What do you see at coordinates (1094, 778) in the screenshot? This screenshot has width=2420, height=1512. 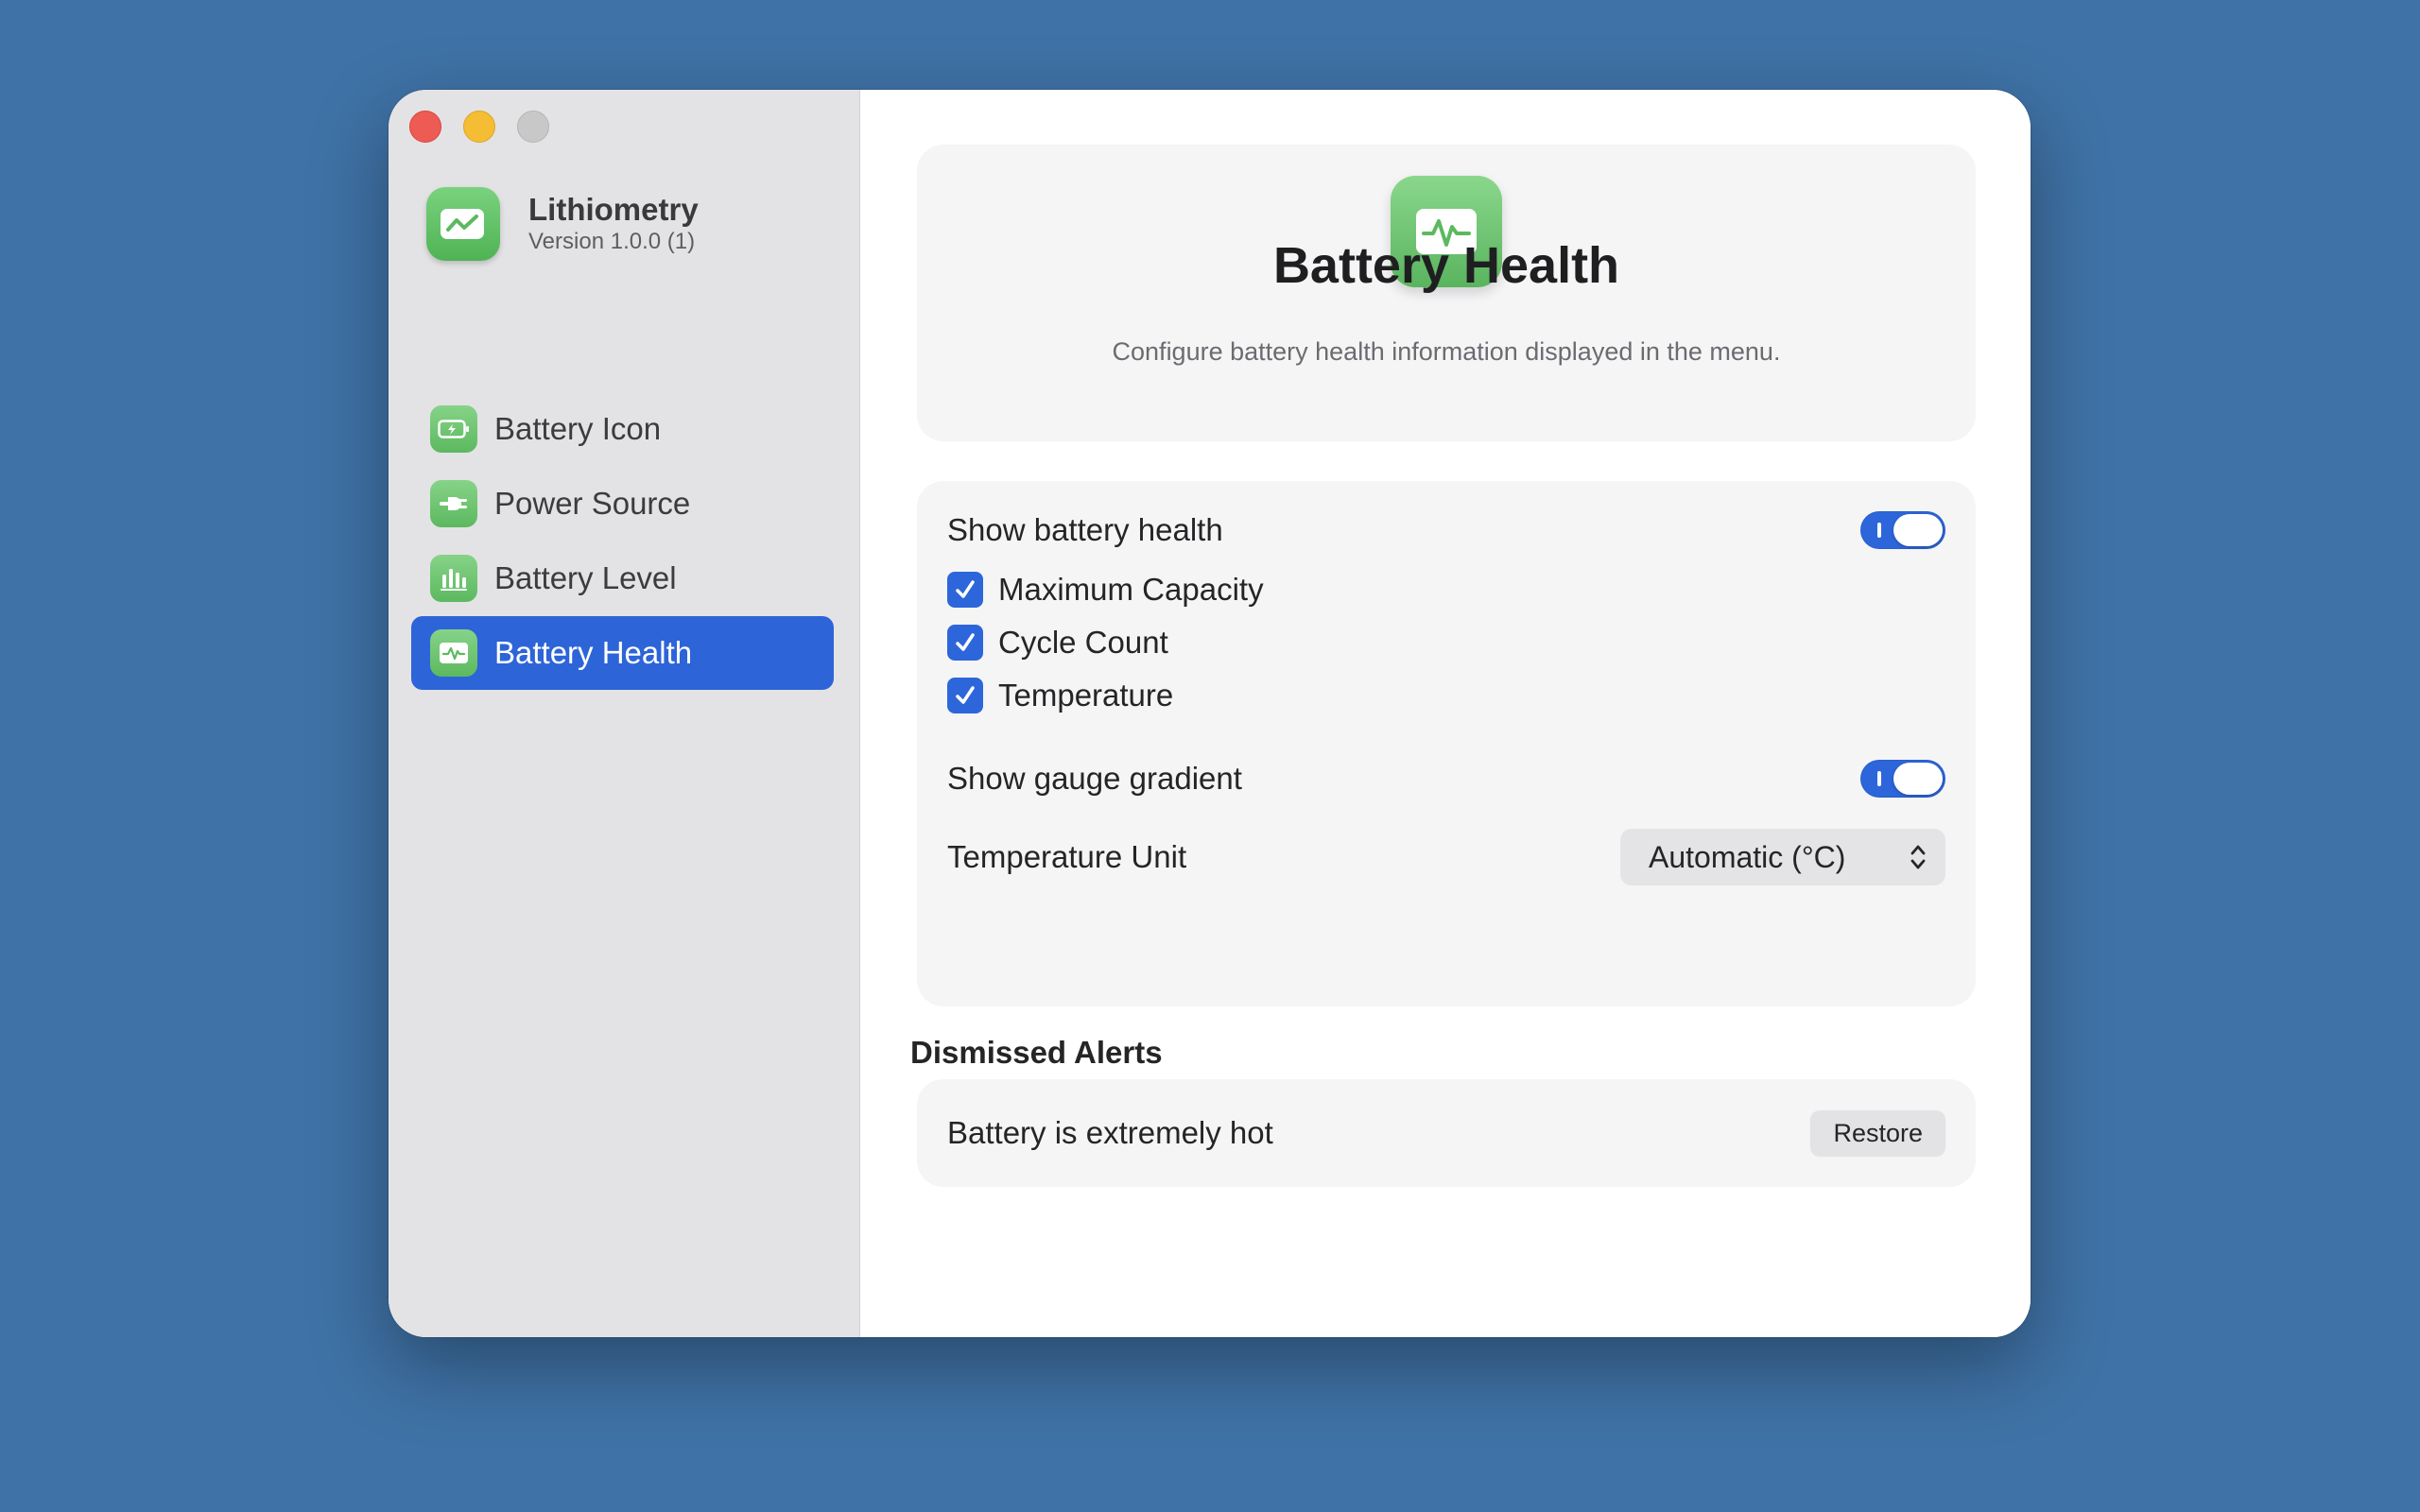 I see `show-gauge-gradient-label: Show gauge gradient` at bounding box center [1094, 778].